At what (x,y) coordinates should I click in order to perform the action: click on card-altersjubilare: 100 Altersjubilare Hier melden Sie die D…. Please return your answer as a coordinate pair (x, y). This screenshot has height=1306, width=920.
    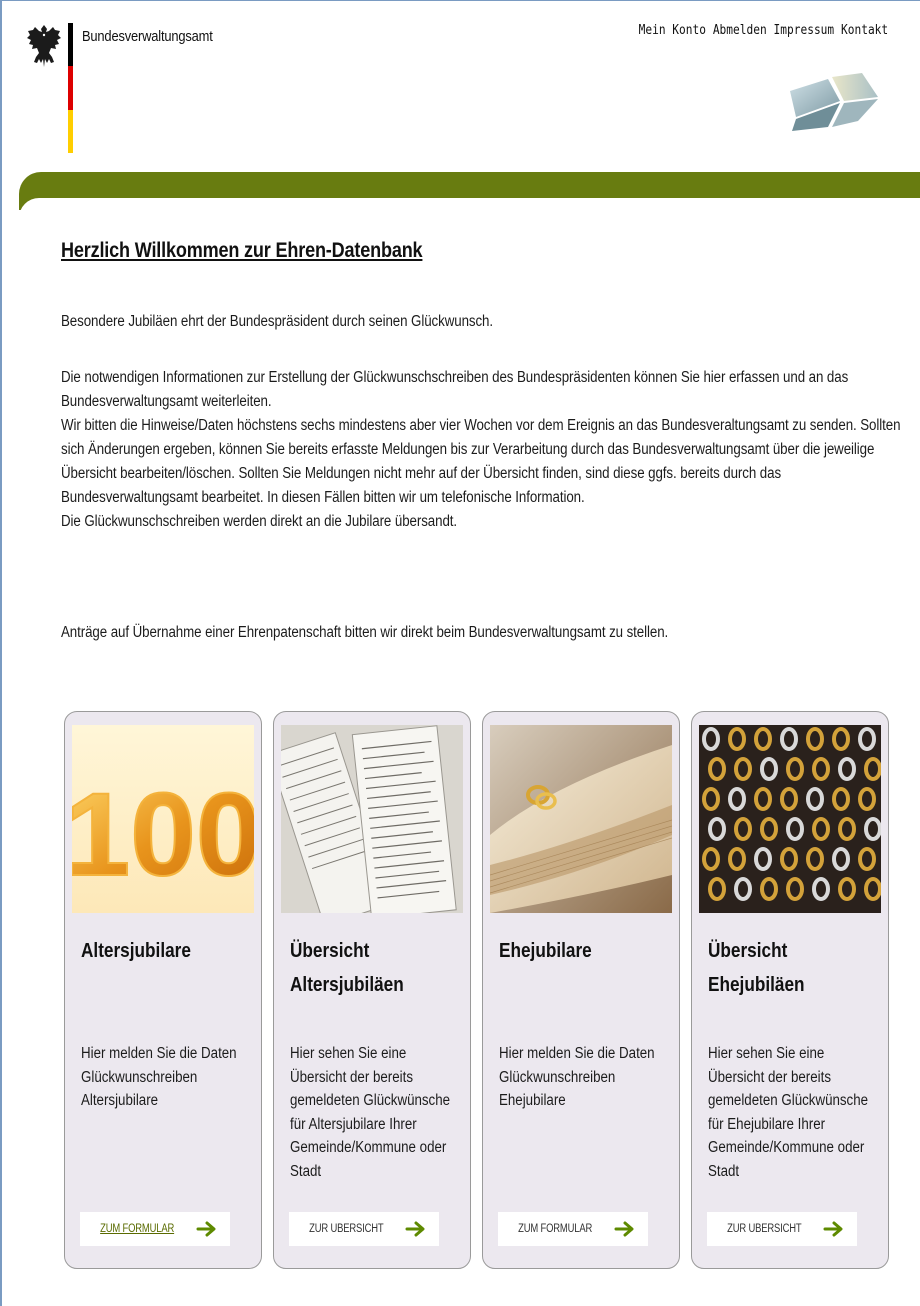
    Looking at the image, I should click on (163, 990).